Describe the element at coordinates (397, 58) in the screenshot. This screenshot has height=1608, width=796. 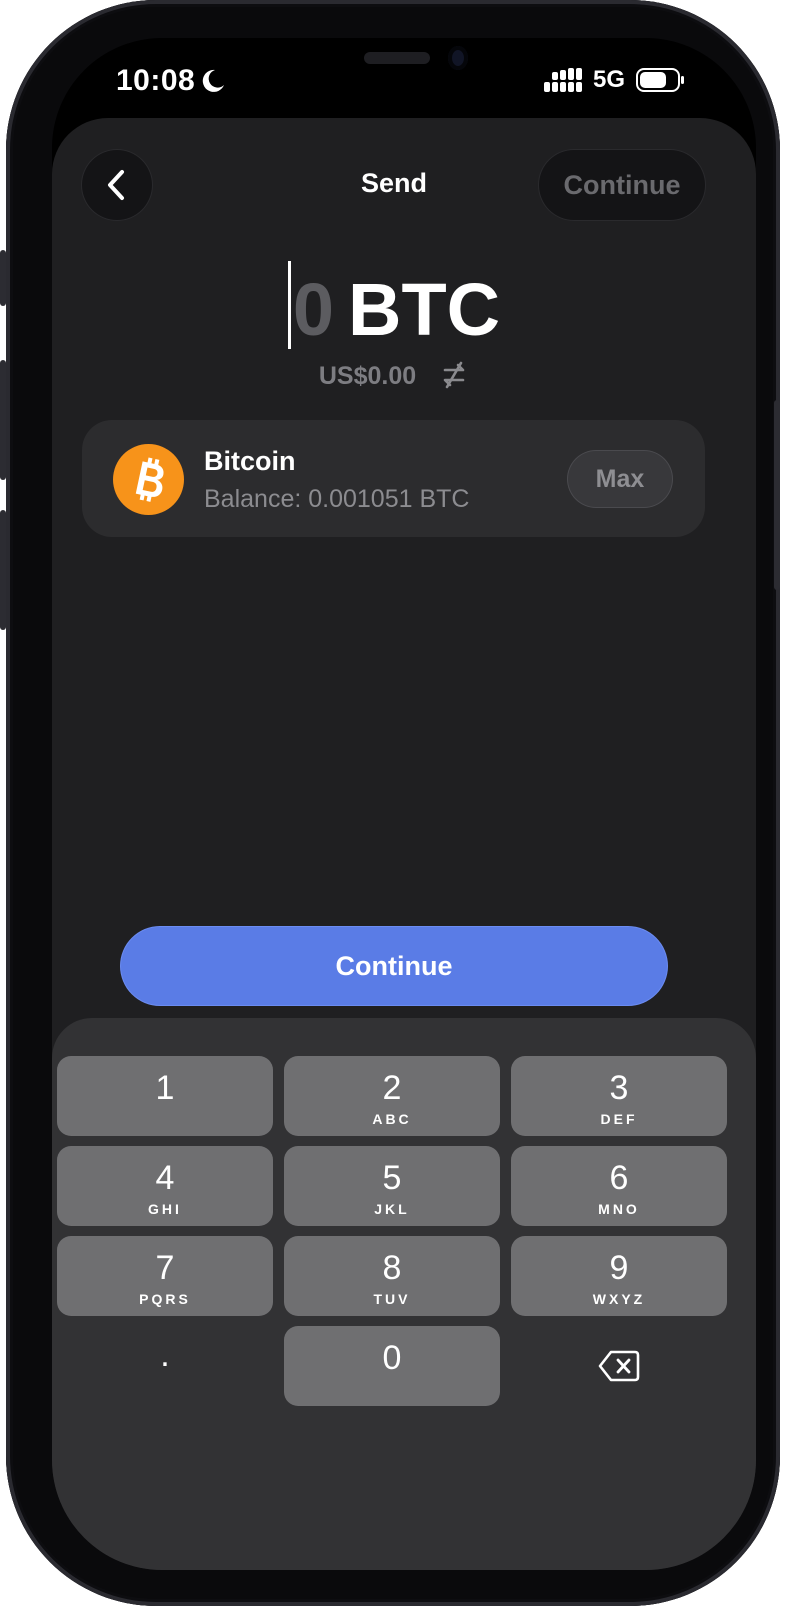
I see `earpiece` at that location.